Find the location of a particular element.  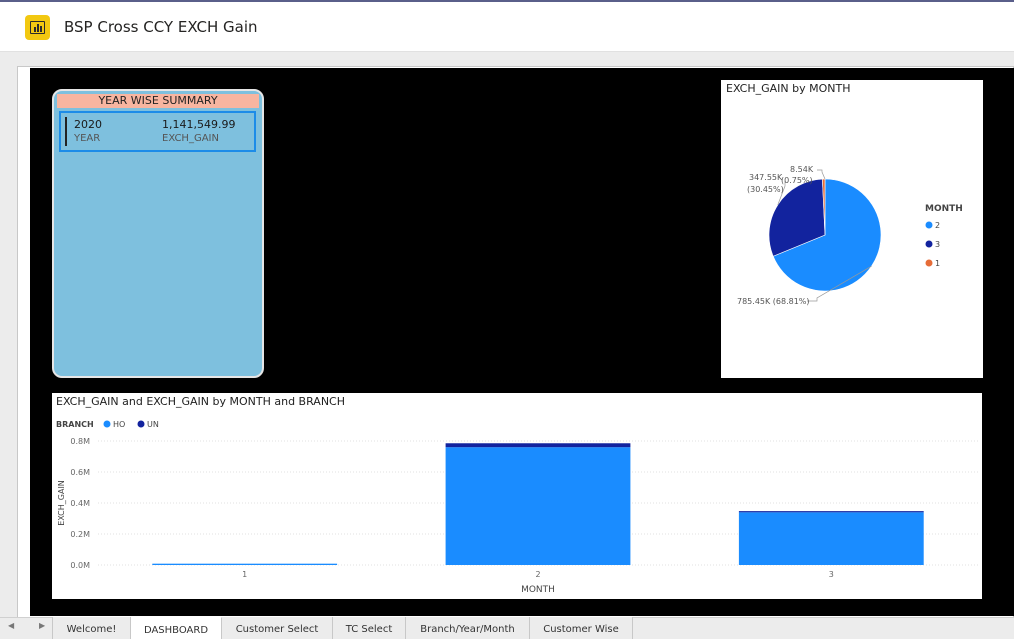

tab-welcome: Welcome! is located at coordinates (91, 628).